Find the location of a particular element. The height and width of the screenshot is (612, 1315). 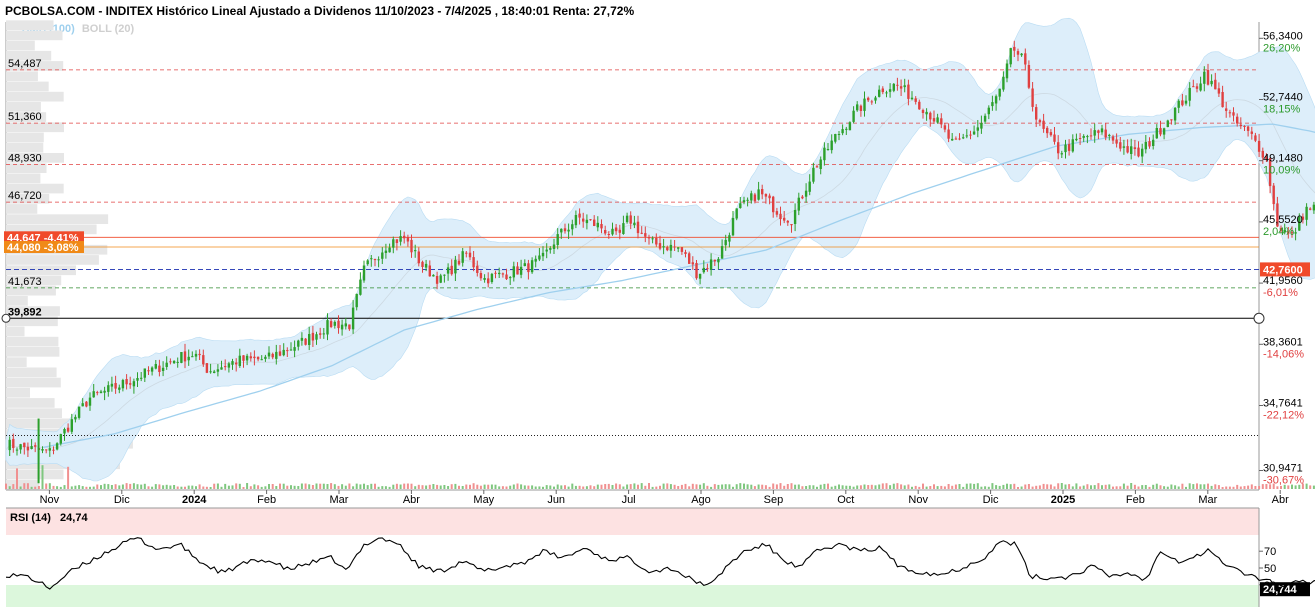

percent-tick-label: 10,09% is located at coordinates (1282, 171).